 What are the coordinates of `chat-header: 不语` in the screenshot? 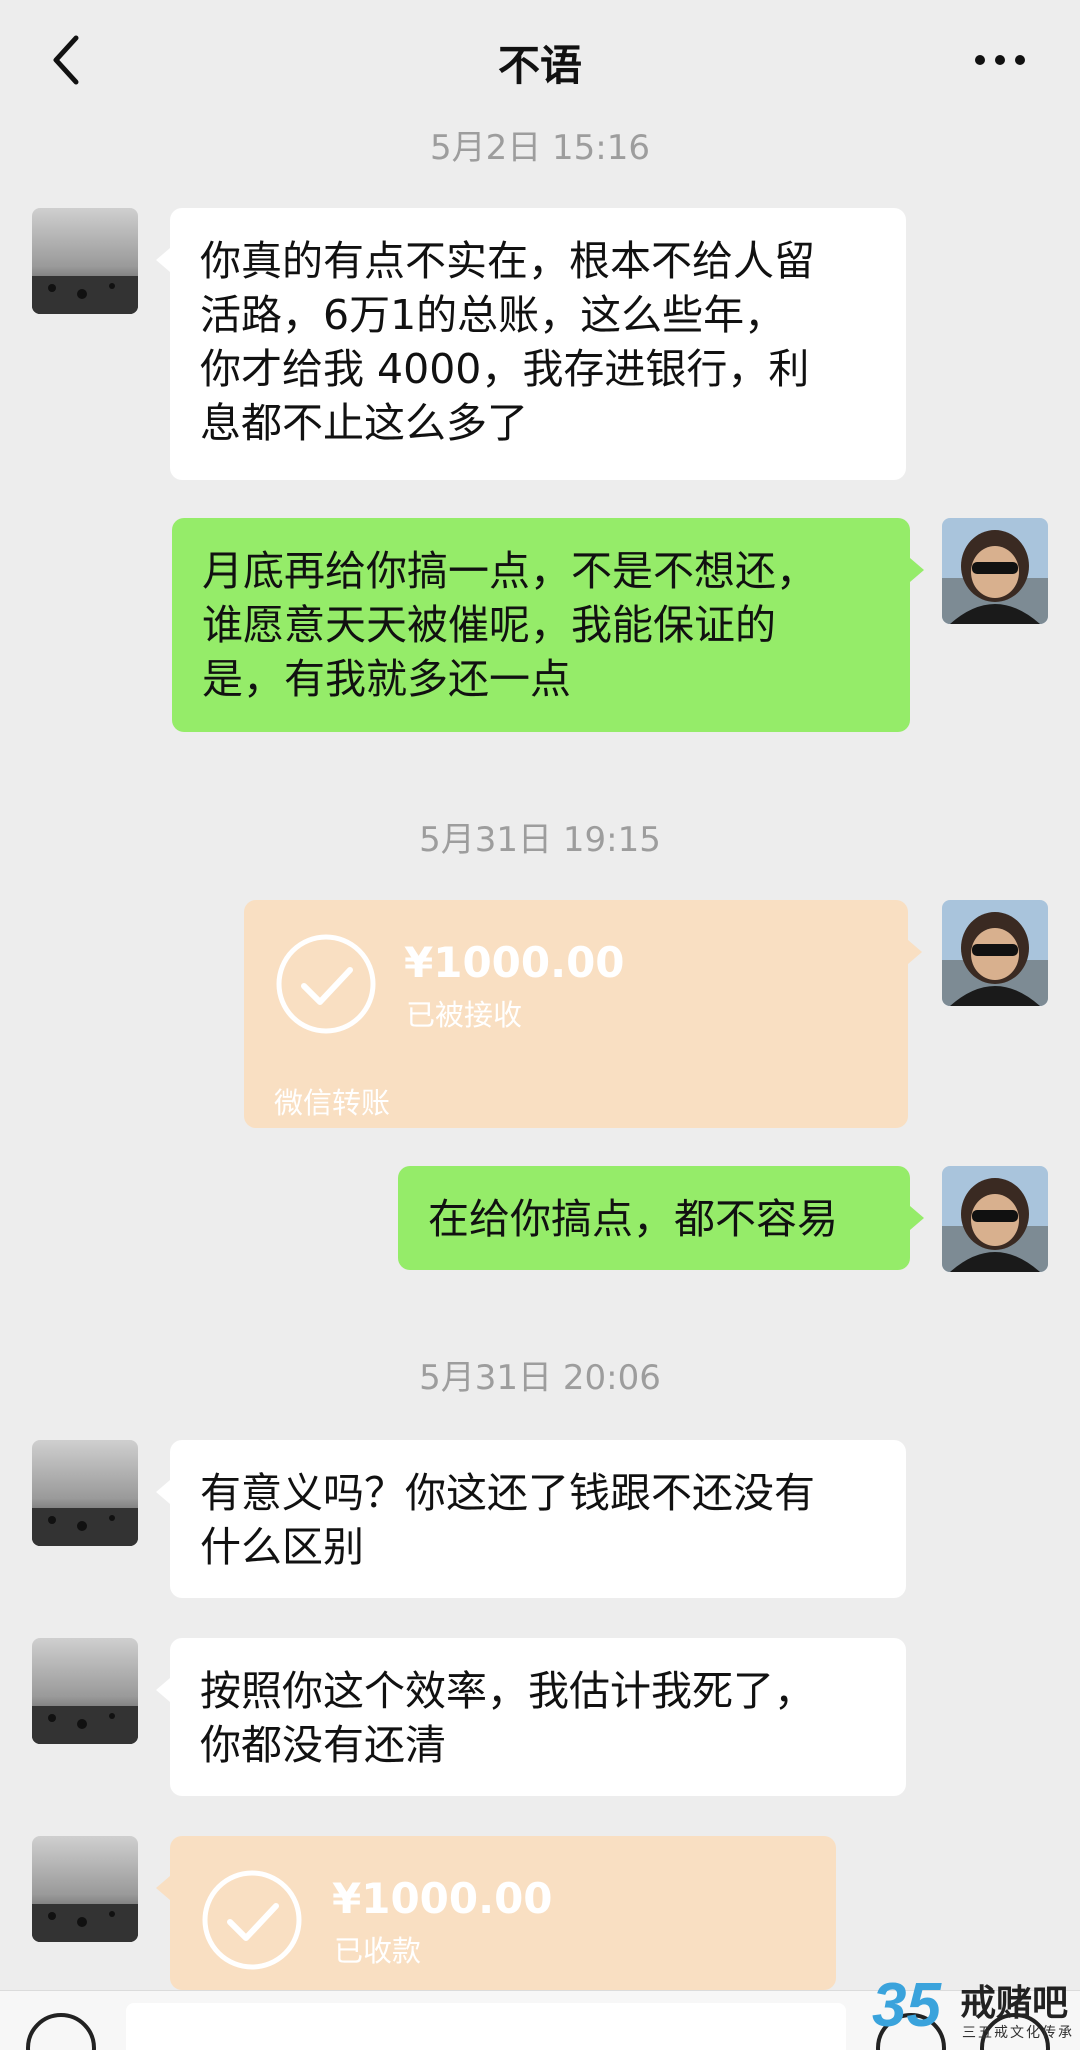 It's located at (540, 61).